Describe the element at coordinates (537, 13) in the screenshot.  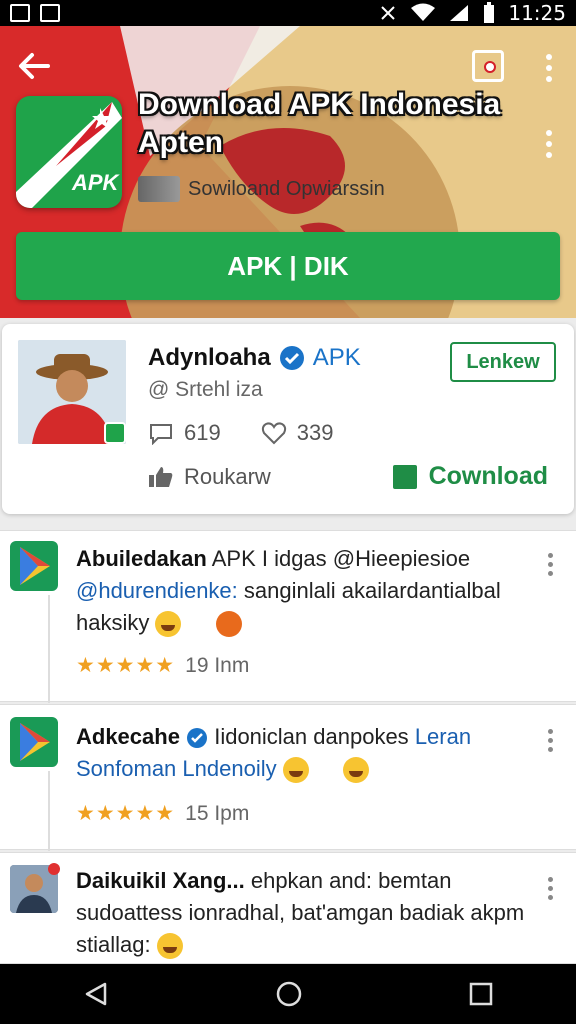
I see `clock: 11:25` at that location.